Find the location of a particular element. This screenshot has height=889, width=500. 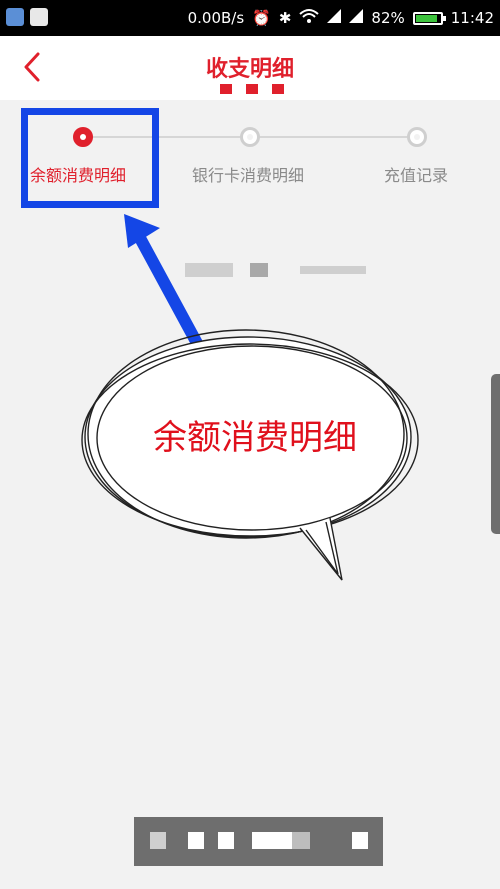

bottom-action-button is located at coordinates (258, 841).